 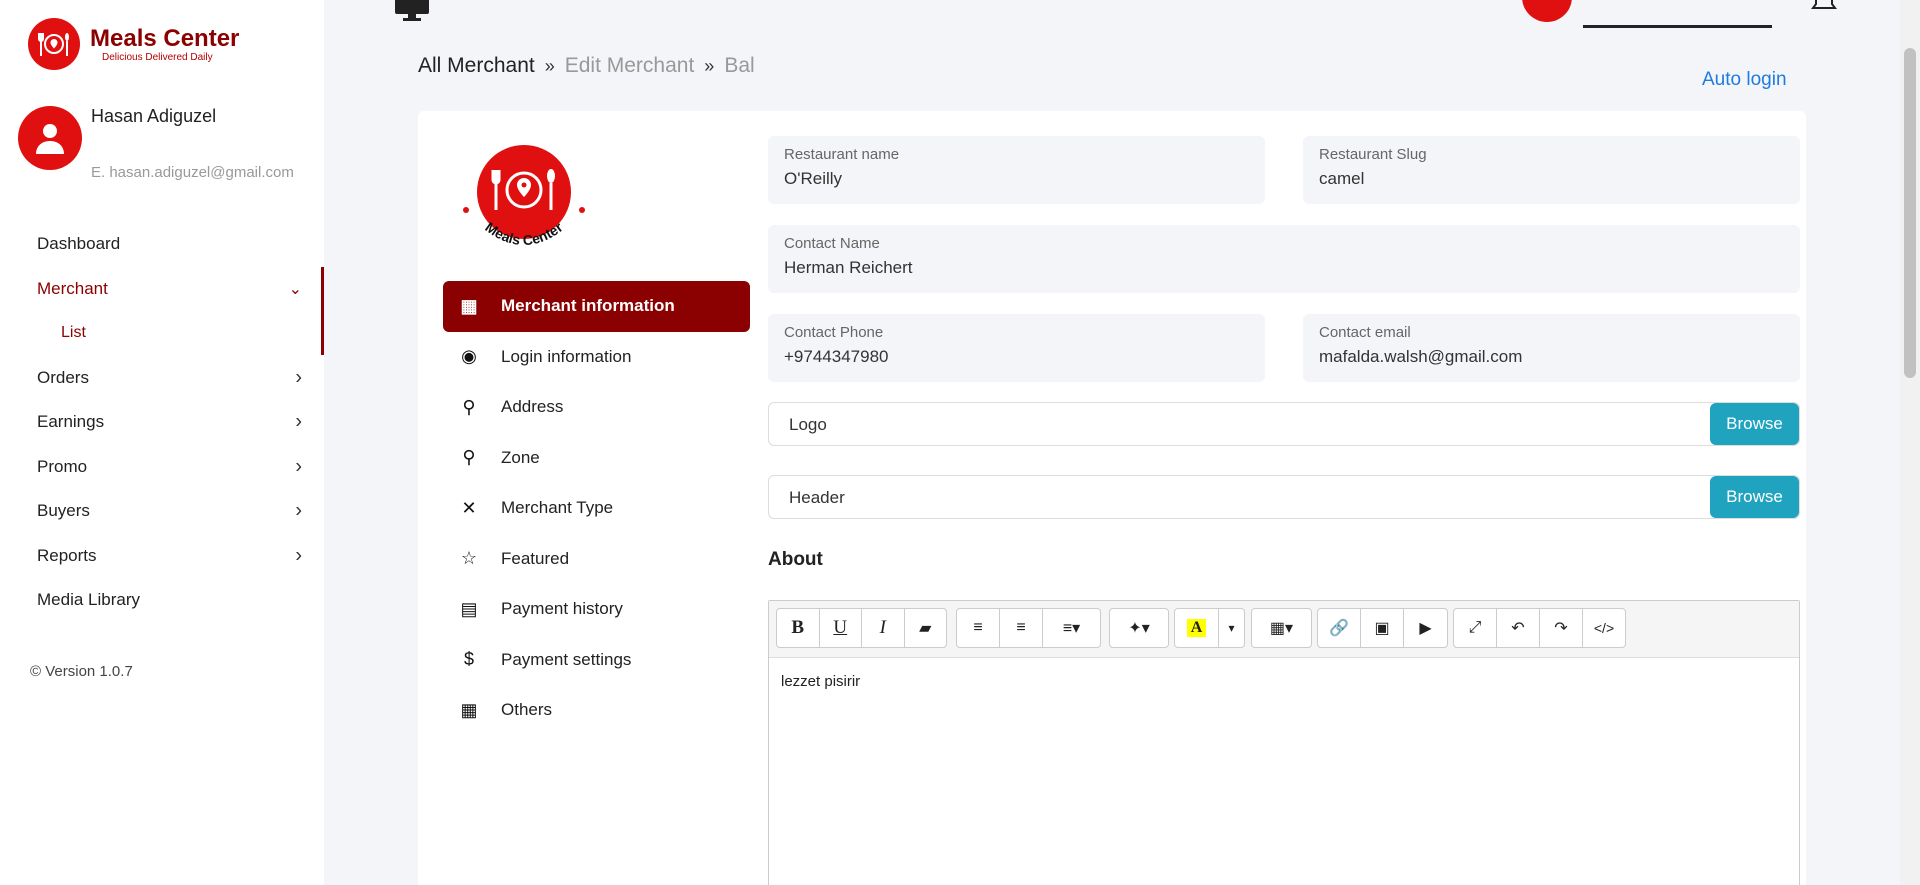 I want to click on bell-icon, so click(x=1824, y=6).